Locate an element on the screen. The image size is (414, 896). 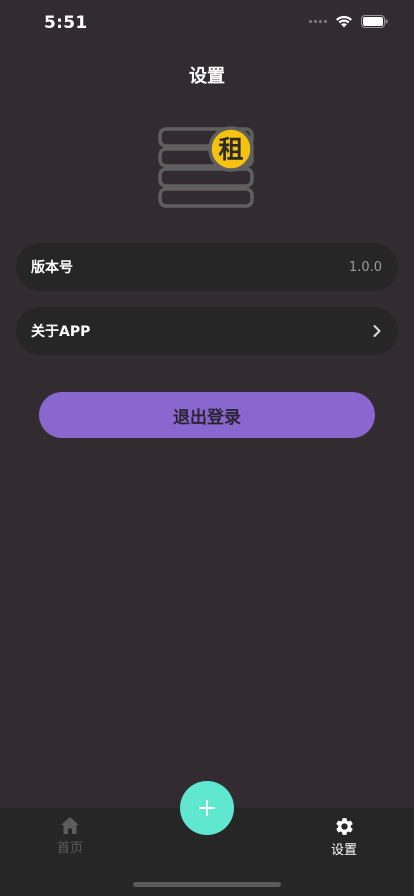
tab-home-label: 首页 is located at coordinates (69, 848).